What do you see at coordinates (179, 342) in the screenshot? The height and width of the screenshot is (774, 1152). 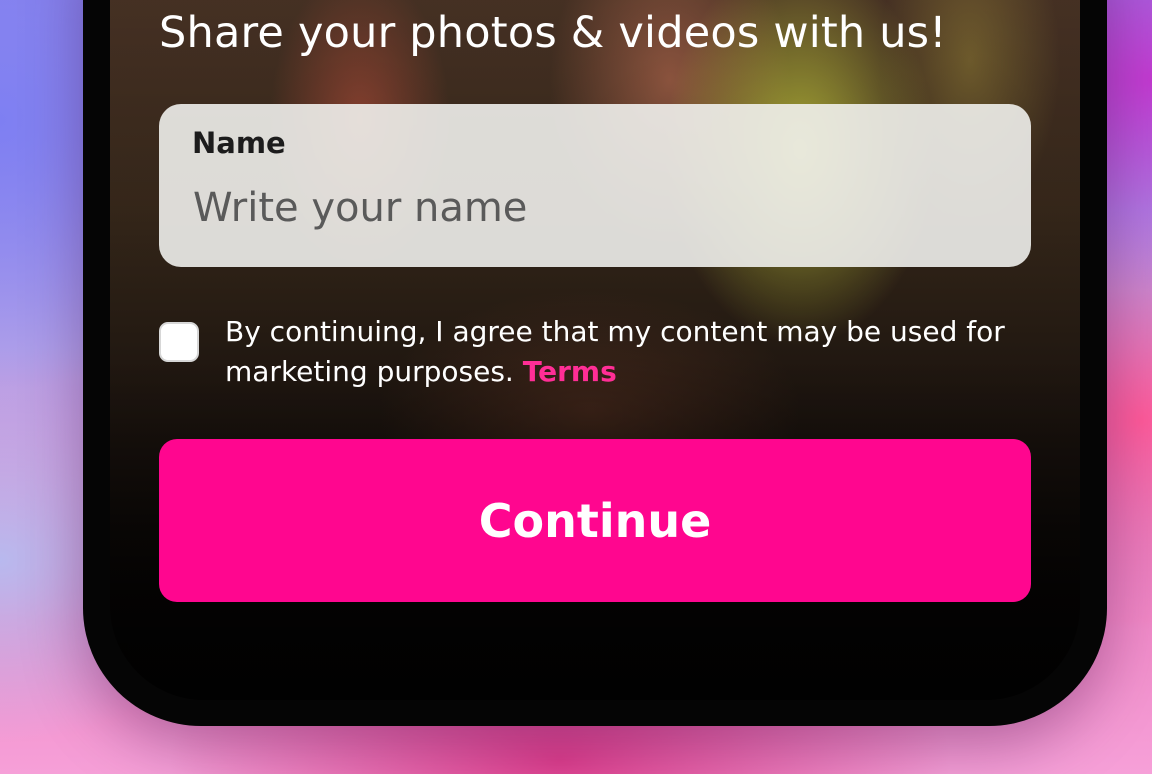 I see `consent-checkbox` at bounding box center [179, 342].